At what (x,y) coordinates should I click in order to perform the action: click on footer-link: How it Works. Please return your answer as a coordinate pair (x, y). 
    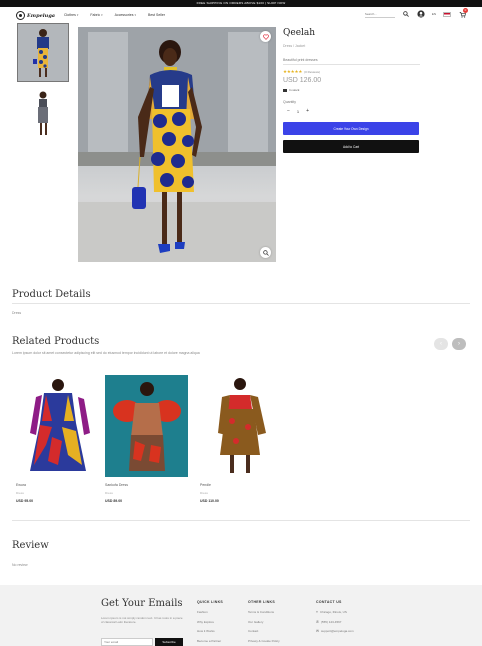
    Looking at the image, I should click on (210, 631).